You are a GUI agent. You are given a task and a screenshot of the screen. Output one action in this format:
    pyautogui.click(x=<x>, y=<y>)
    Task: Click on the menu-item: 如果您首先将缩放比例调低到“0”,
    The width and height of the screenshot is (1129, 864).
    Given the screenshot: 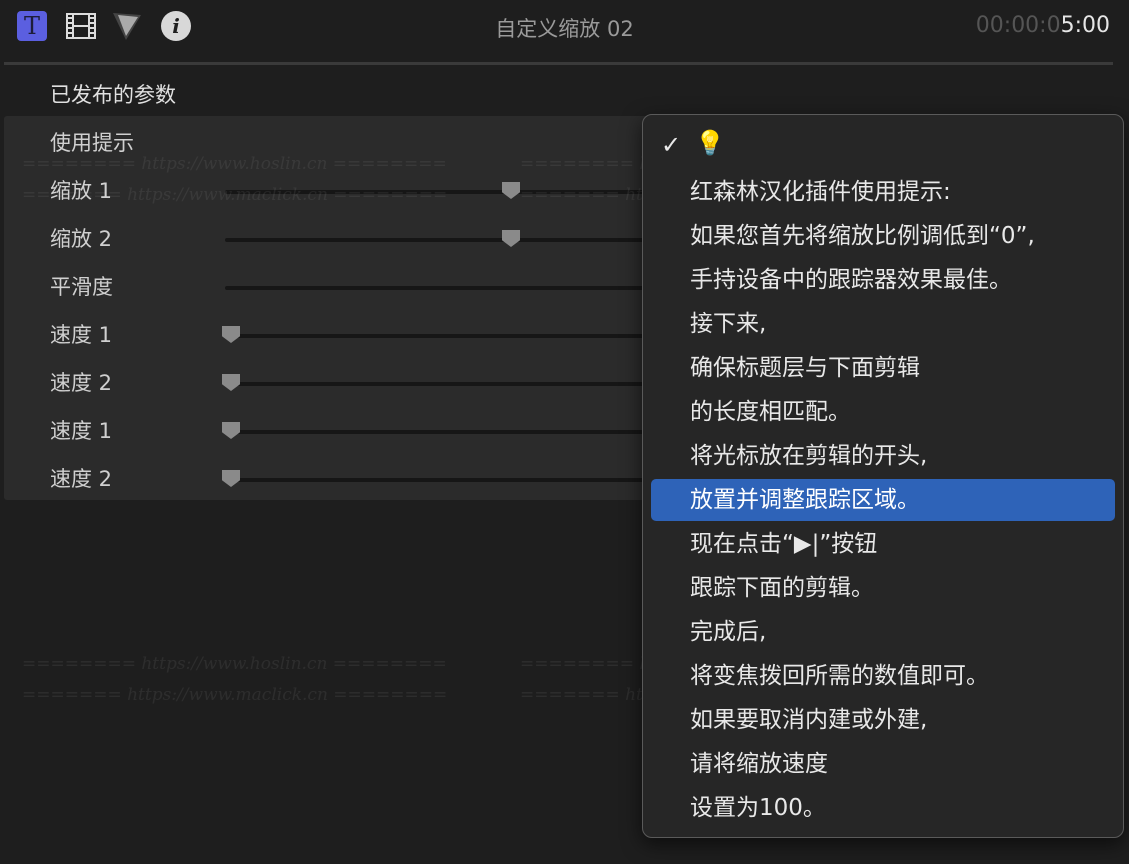 What is the action you would take?
    pyautogui.click(x=883, y=236)
    